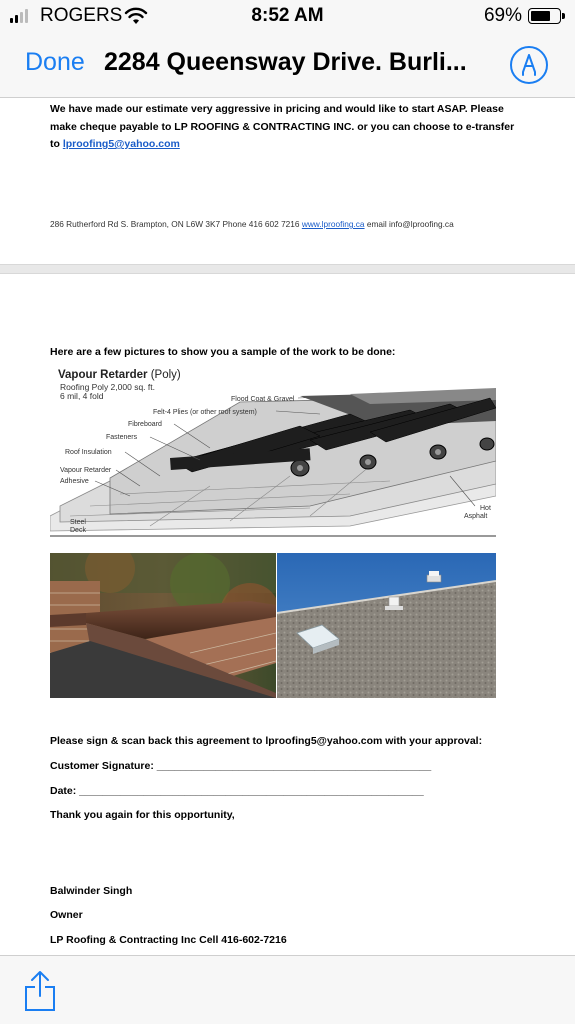  Describe the element at coordinates (78, 530) in the screenshot. I see `label-deck: Deck` at that location.